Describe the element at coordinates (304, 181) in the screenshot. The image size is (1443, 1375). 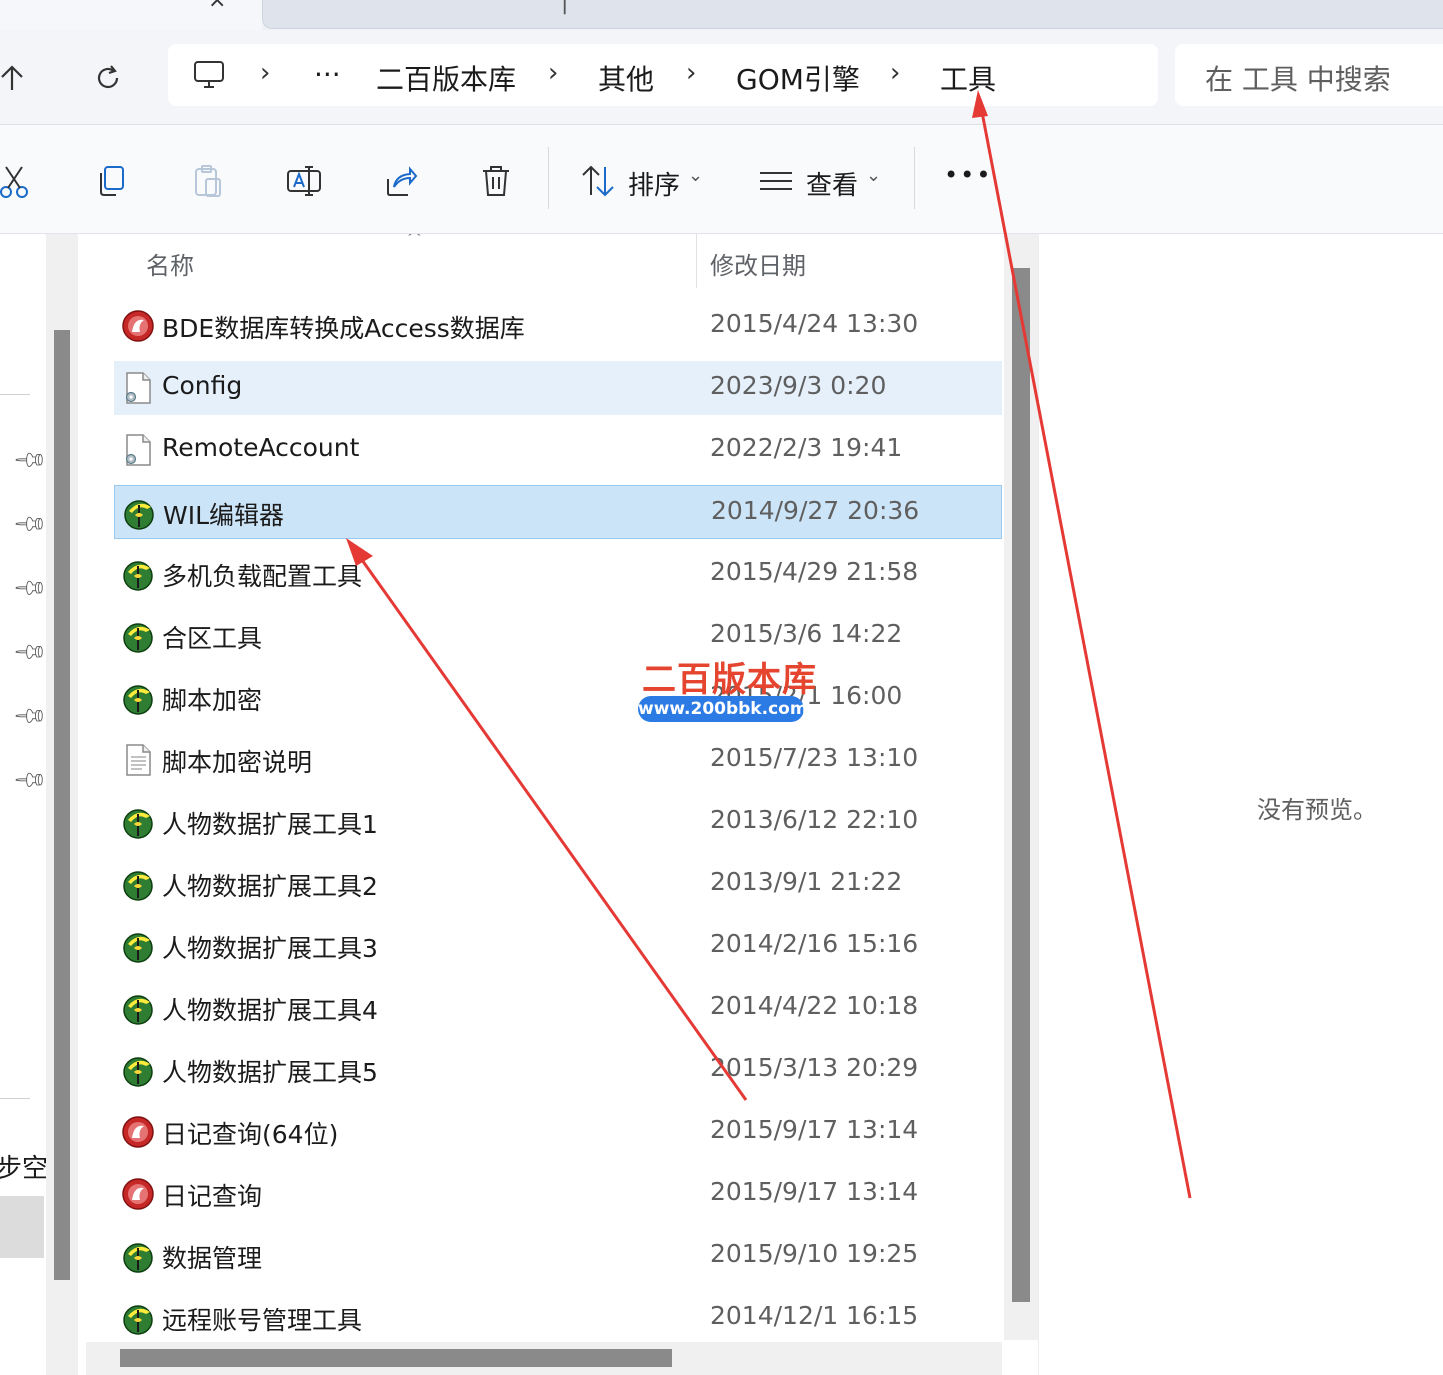
I see `rename-icon` at that location.